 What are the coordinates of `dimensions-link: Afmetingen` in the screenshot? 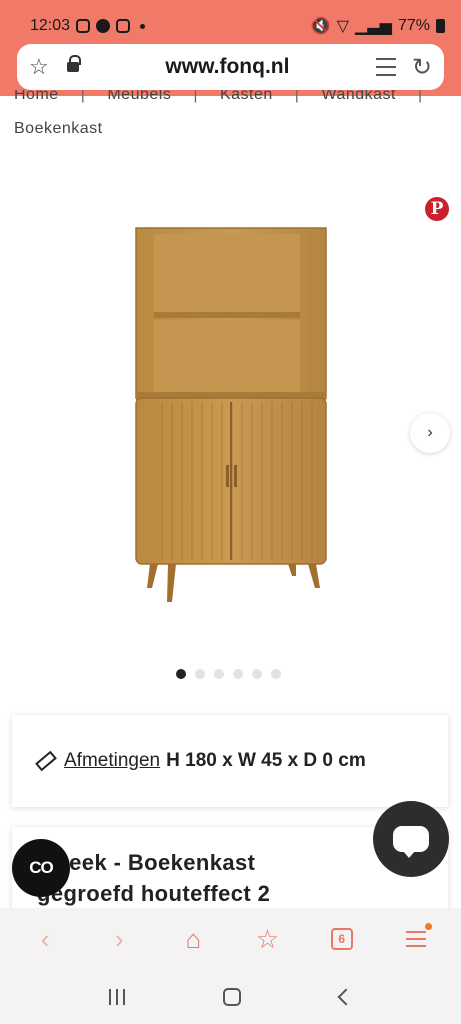 It's located at (112, 761).